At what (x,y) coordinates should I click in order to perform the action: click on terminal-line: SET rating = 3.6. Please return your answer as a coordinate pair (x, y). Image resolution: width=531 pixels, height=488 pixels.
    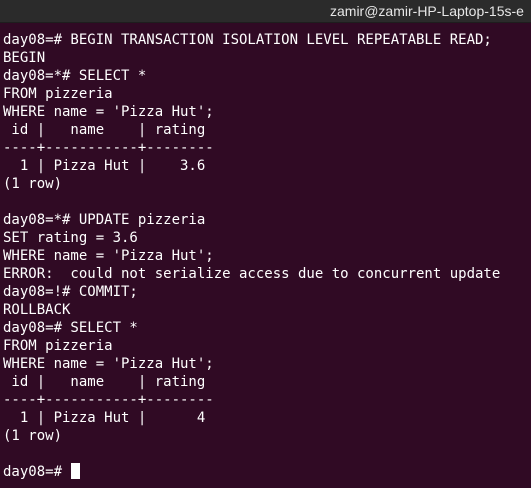
    Looking at the image, I should click on (70, 238).